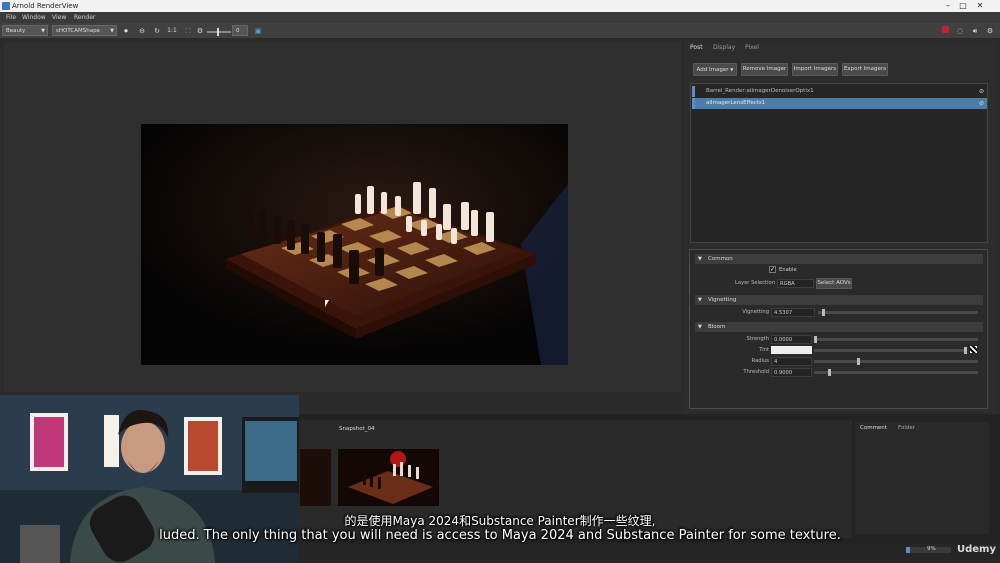  I want to click on strength-slider, so click(896, 339).